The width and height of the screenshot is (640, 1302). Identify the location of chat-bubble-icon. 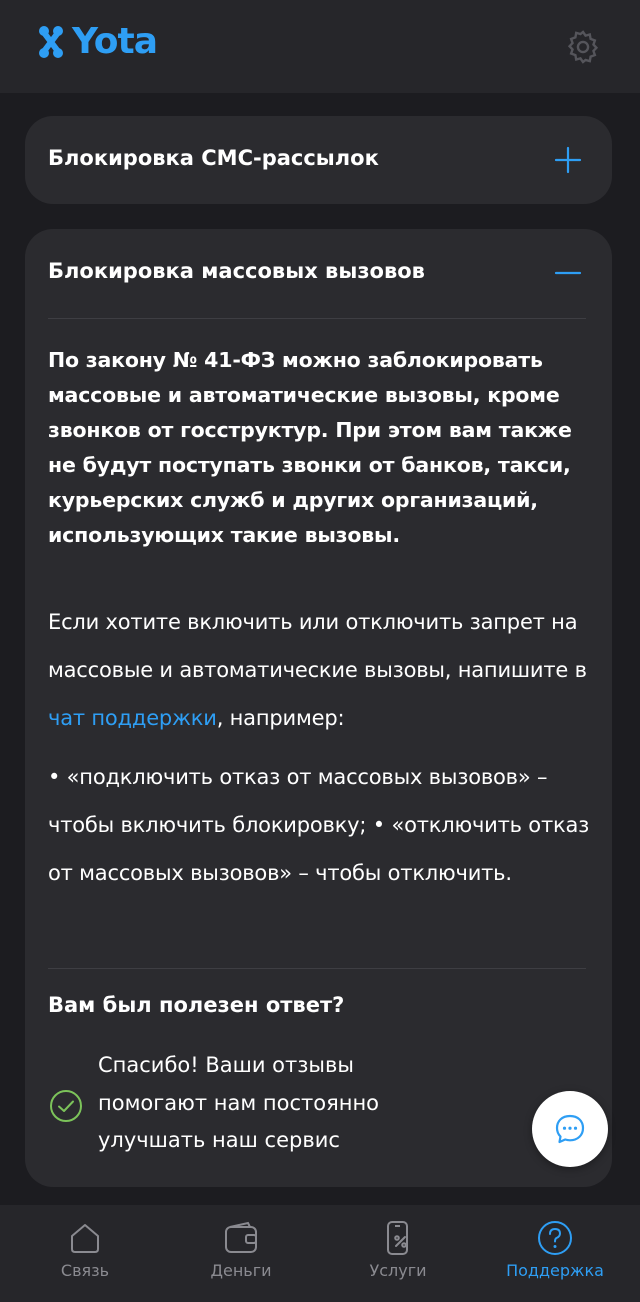
(570, 1129).